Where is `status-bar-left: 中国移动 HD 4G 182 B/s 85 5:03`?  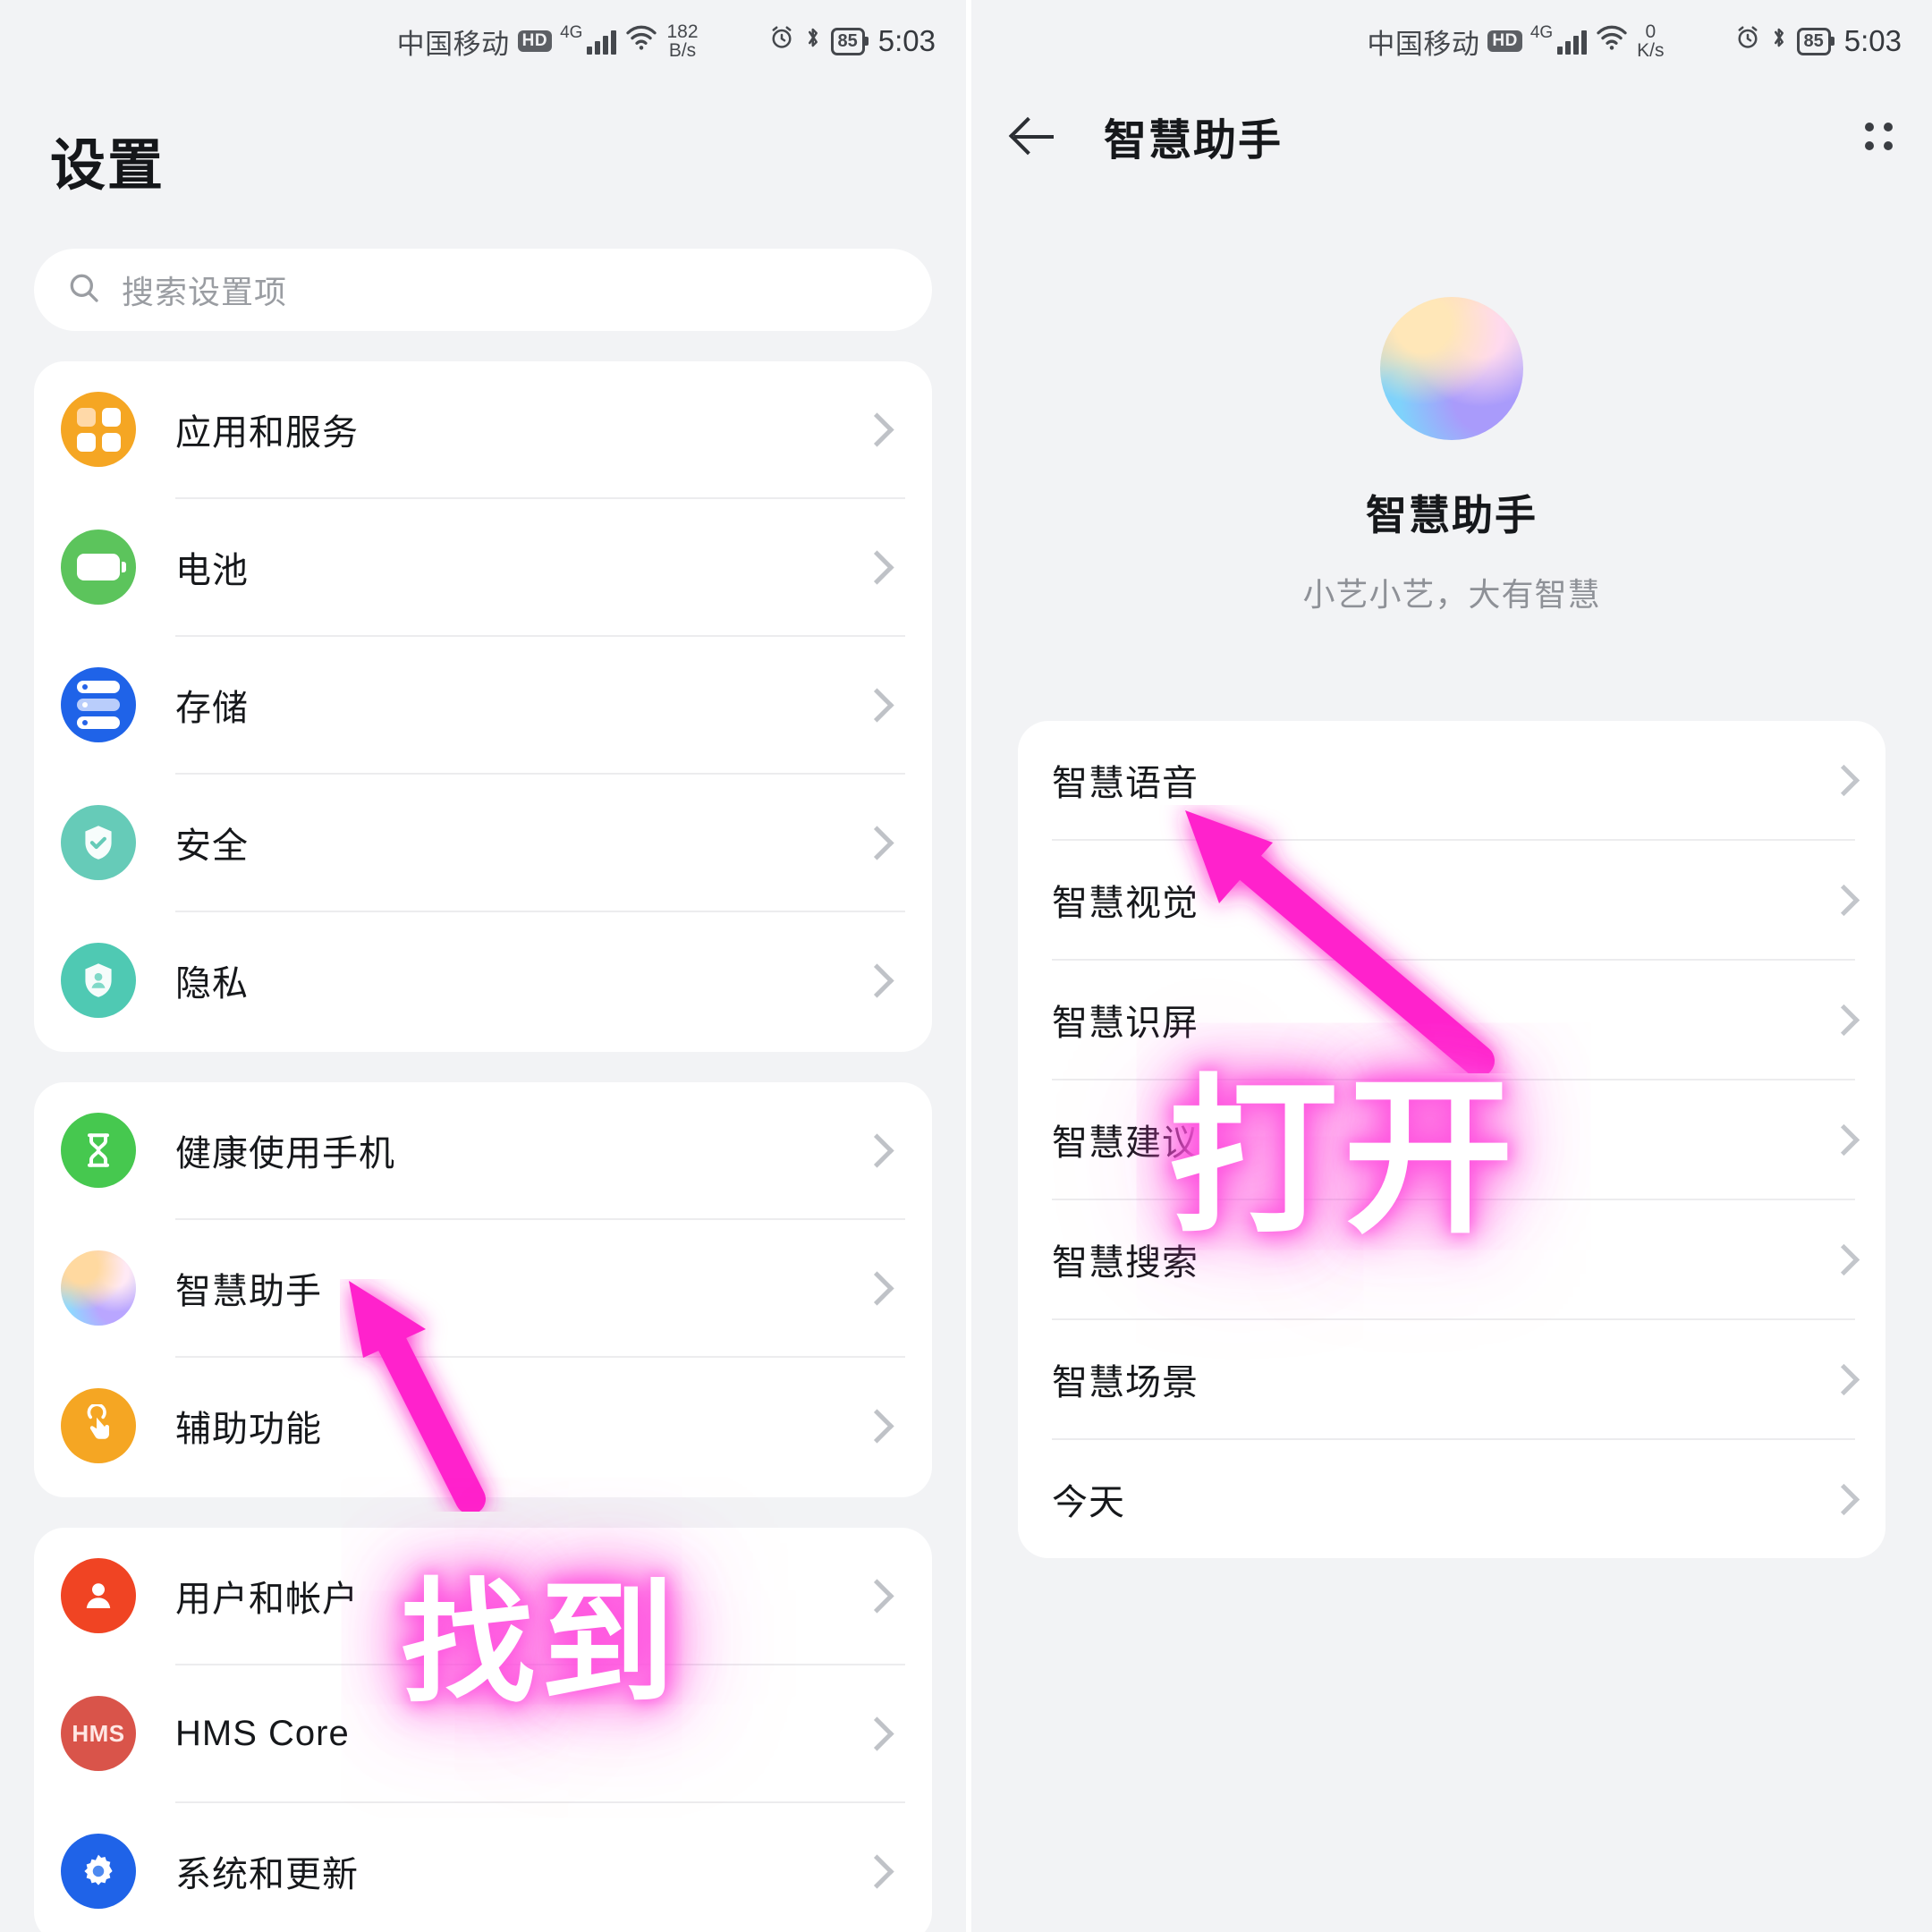
status-bar-left: 中国移动 HD 4G 182 B/s 85 5:03 is located at coordinates (483, 41).